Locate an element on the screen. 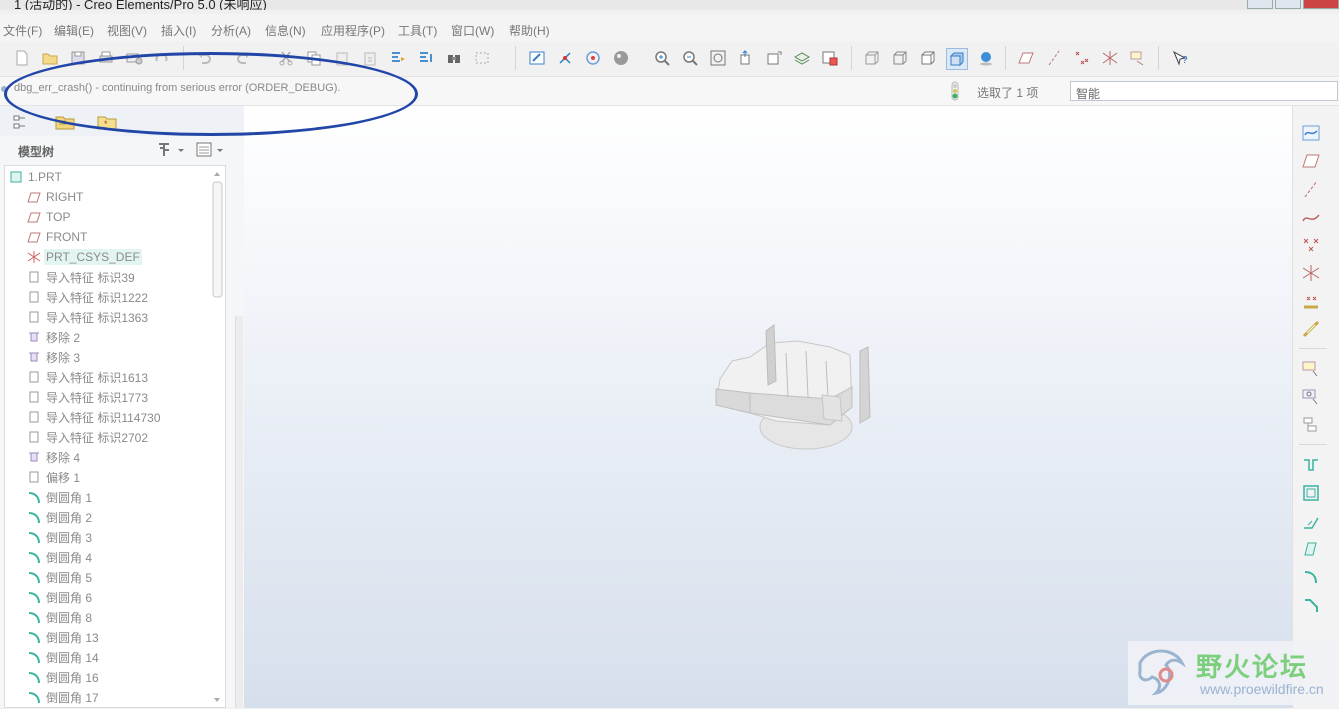 This screenshot has height=709, width=1339. tree-item-front: FRONT is located at coordinates (57, 237).